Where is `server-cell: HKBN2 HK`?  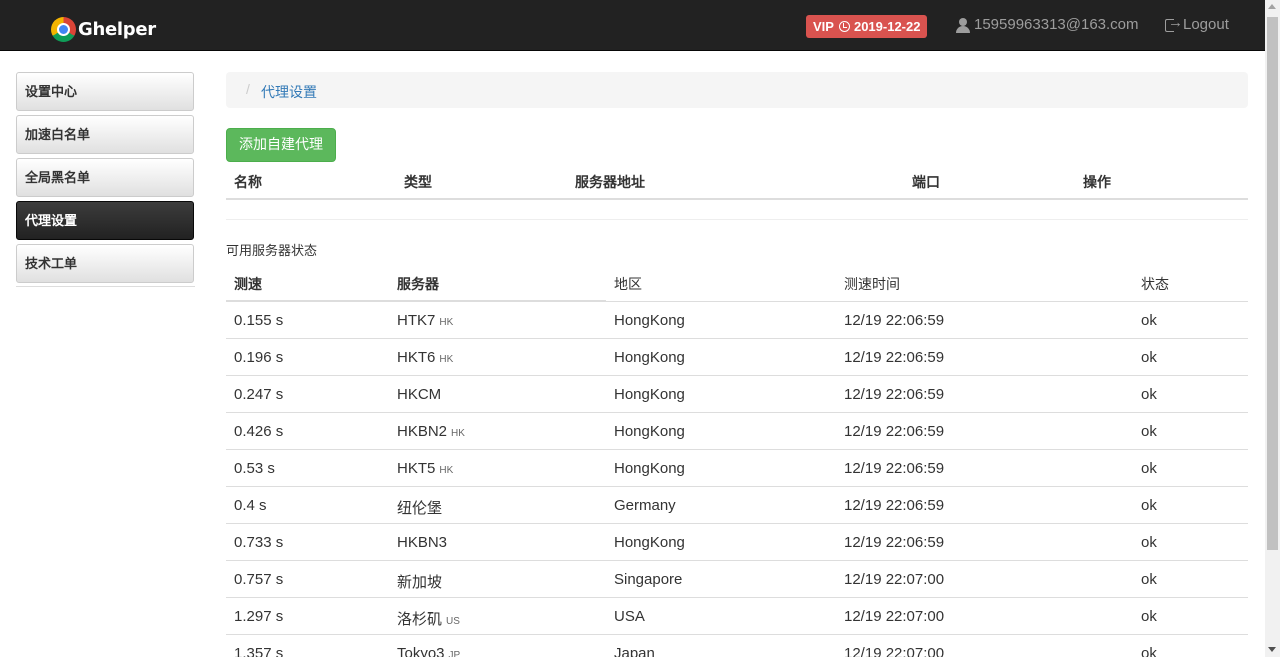 server-cell: HKBN2 HK is located at coordinates (431, 431).